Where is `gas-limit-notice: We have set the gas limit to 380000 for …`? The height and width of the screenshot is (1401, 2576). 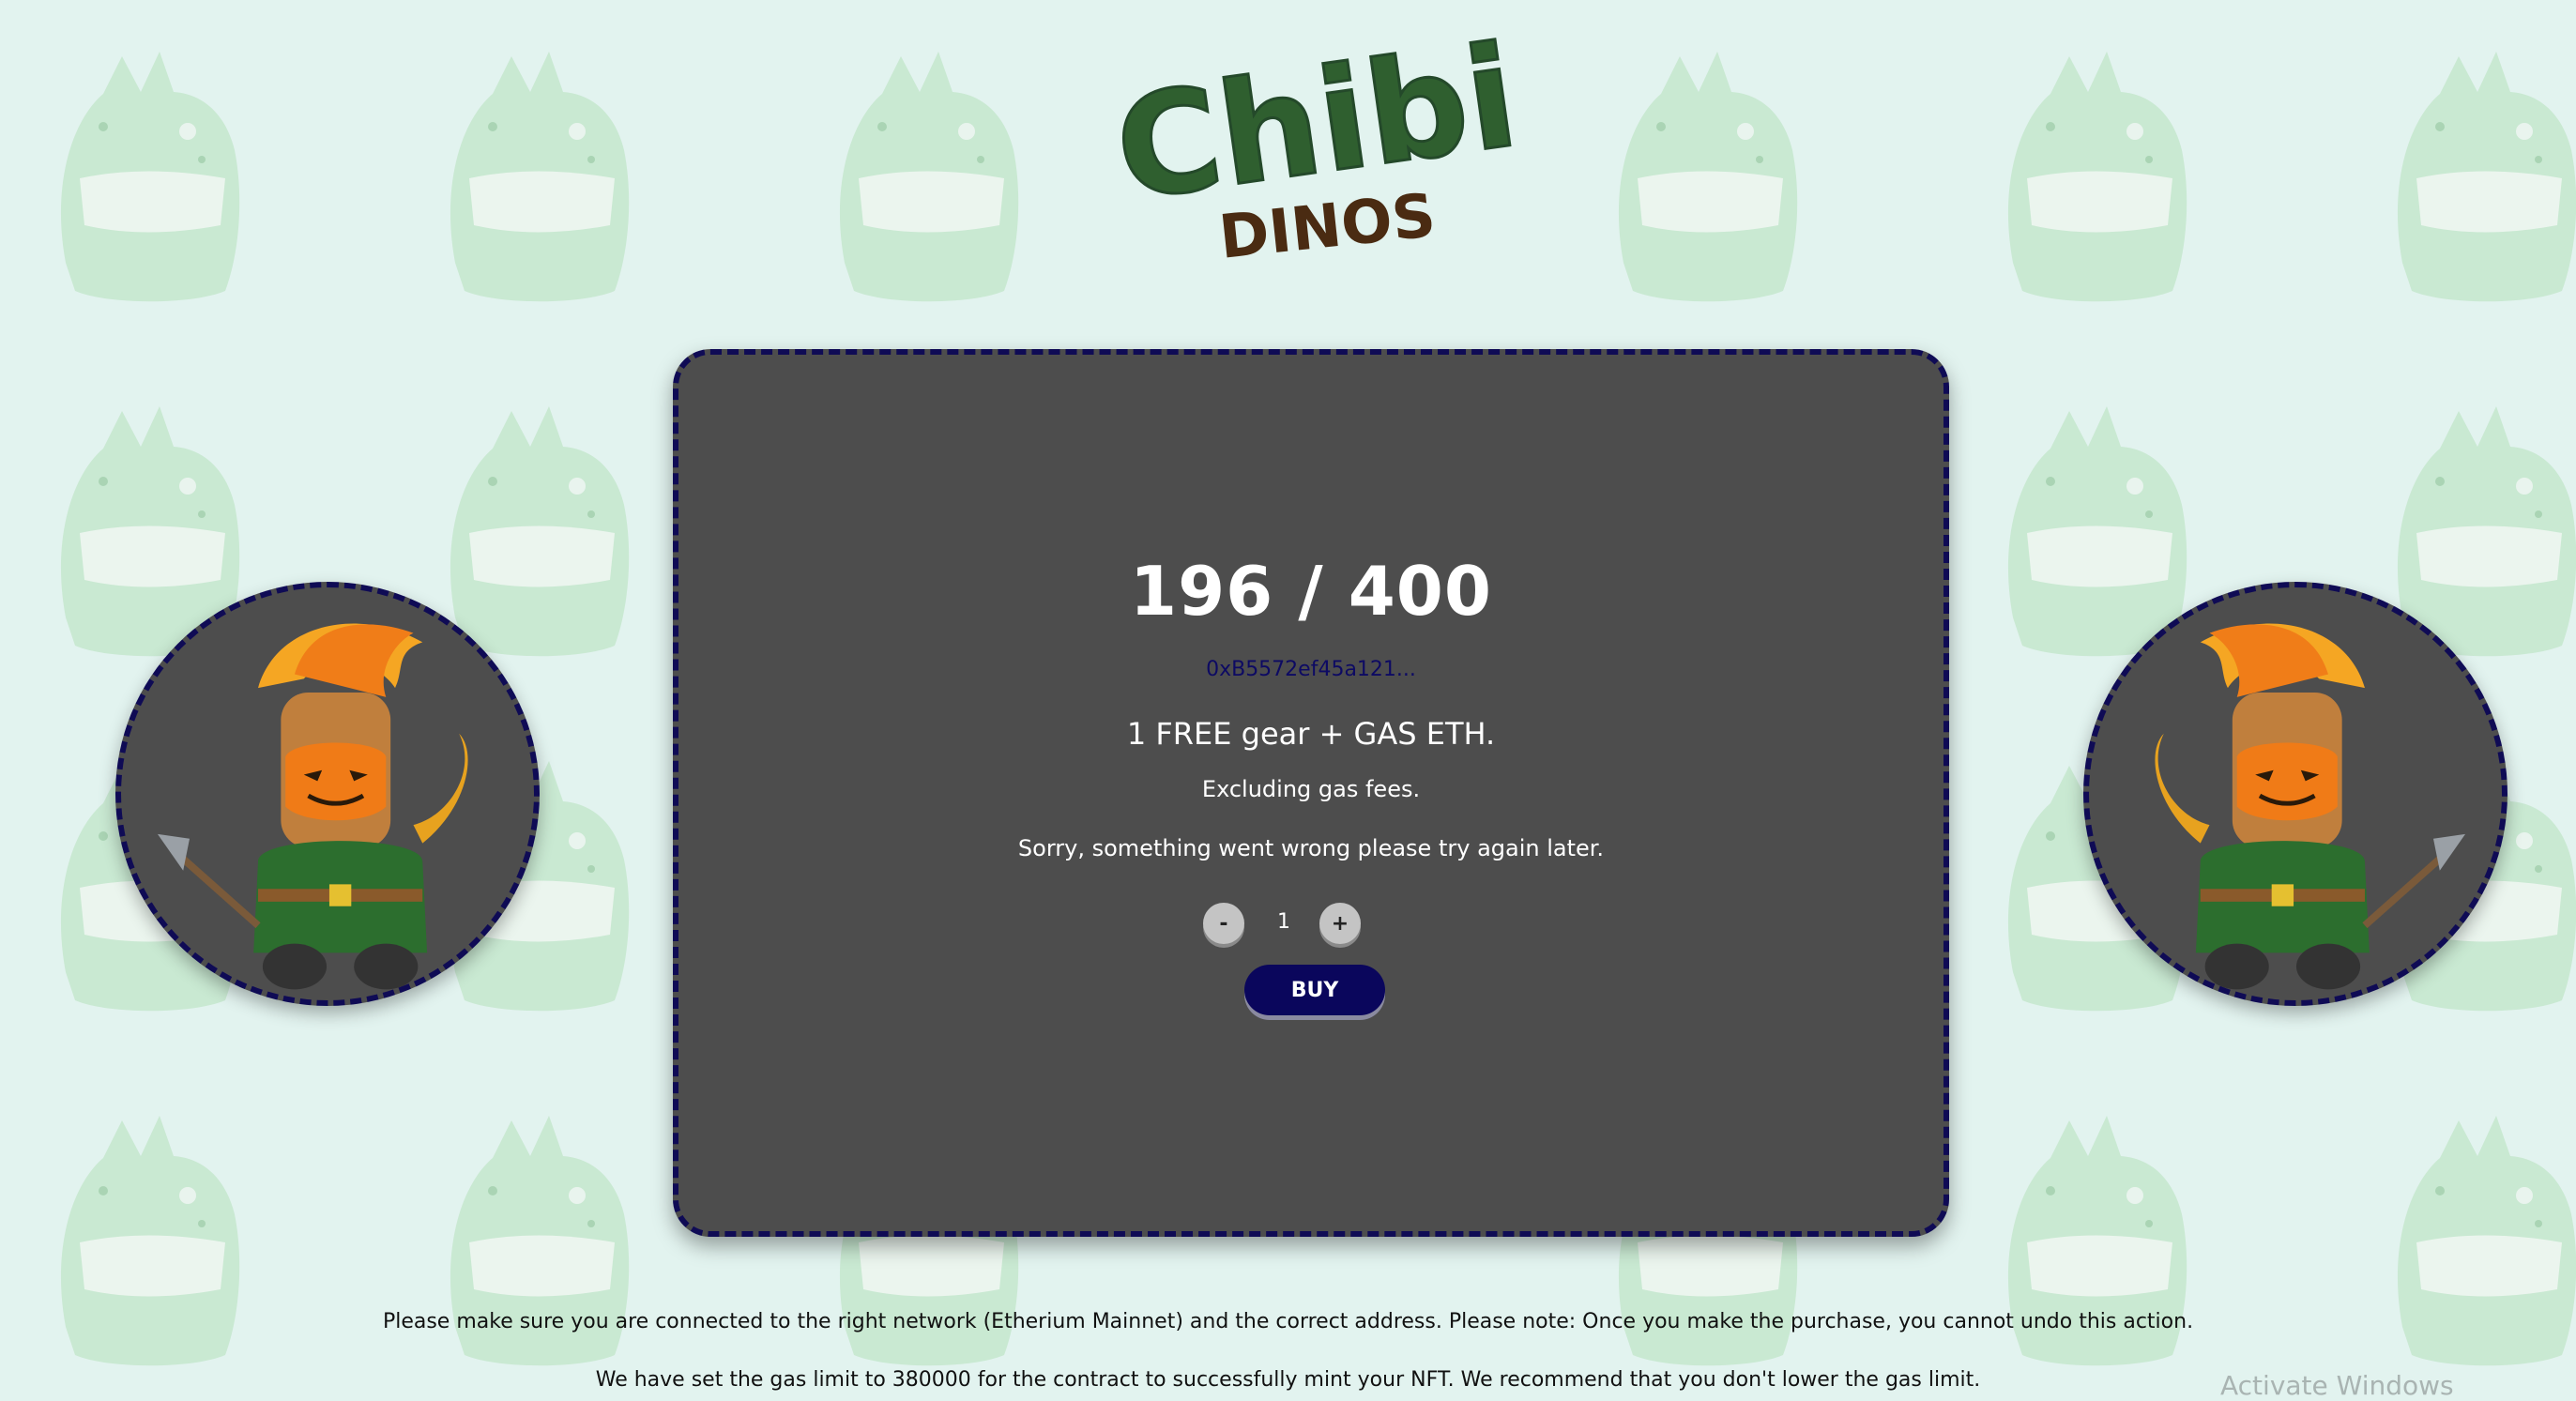 gas-limit-notice: We have set the gas limit to 380000 for … is located at coordinates (1288, 1380).